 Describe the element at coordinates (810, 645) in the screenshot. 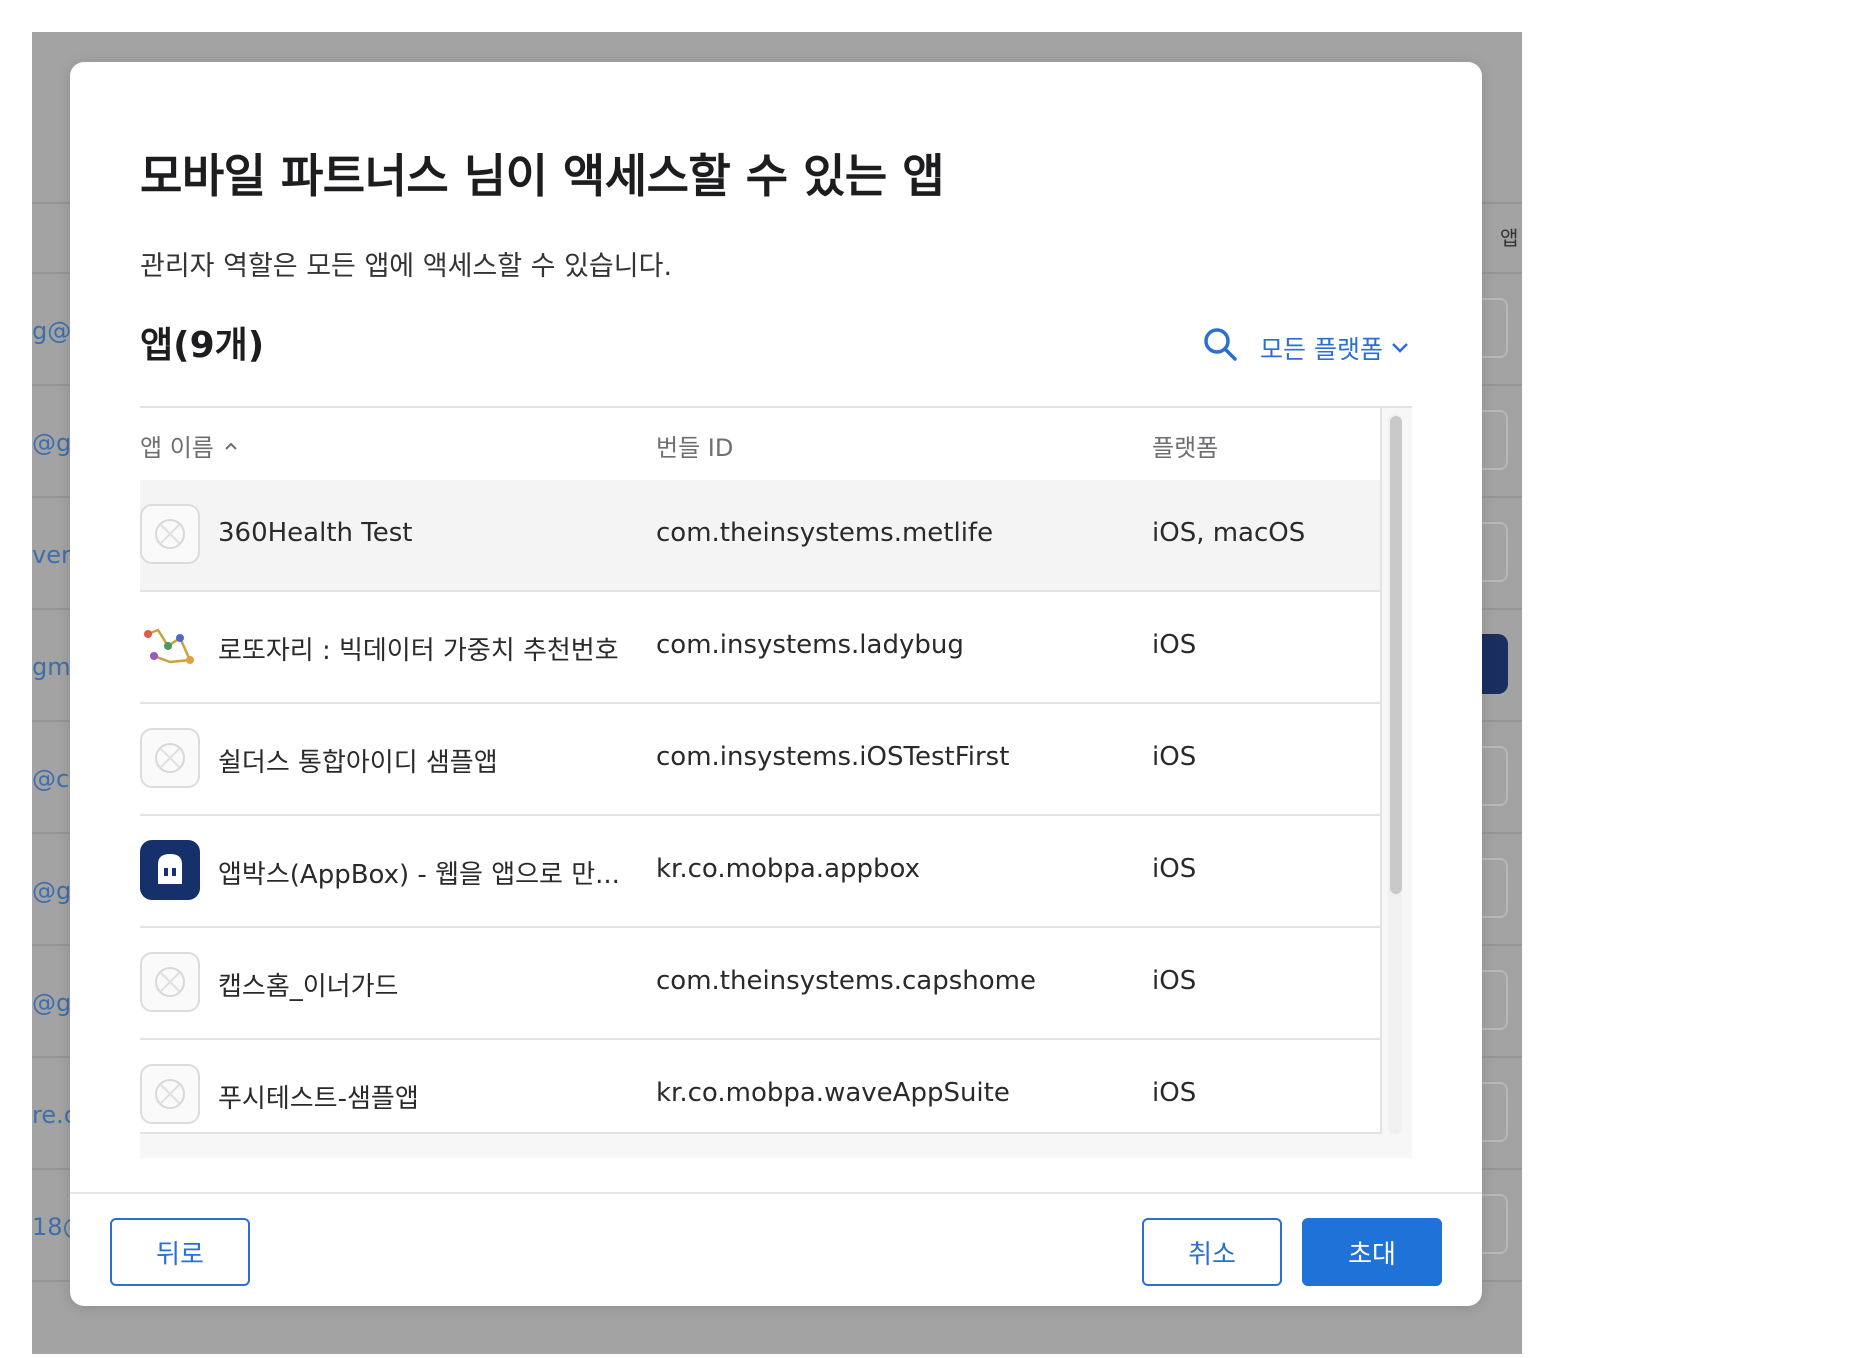

I see `bundle-id: com.insystems.ladybug` at that location.